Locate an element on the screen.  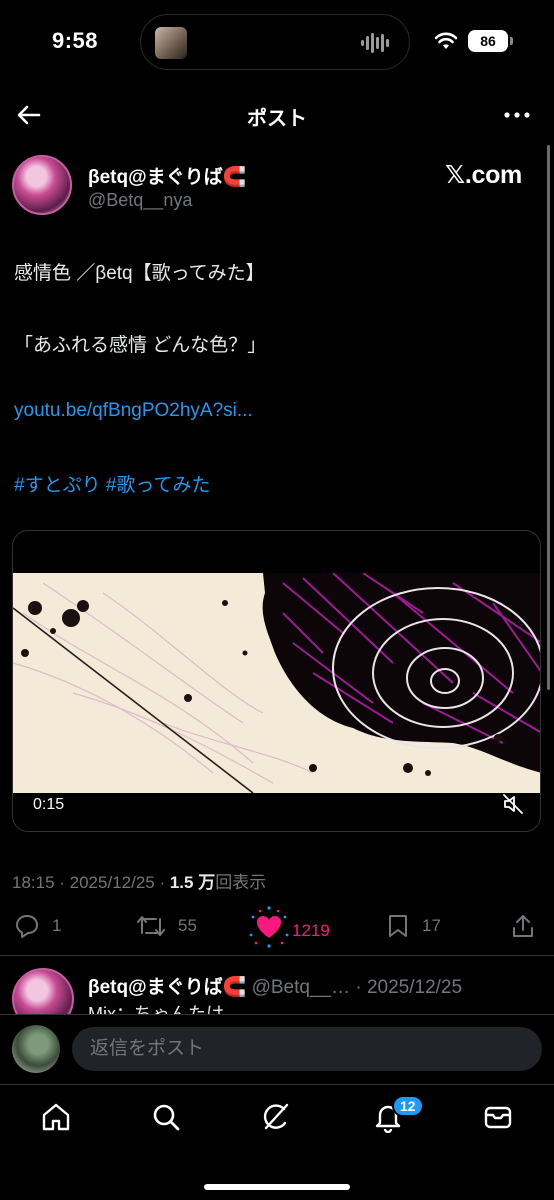
video-time: 0:15 is located at coordinates (49, 804).